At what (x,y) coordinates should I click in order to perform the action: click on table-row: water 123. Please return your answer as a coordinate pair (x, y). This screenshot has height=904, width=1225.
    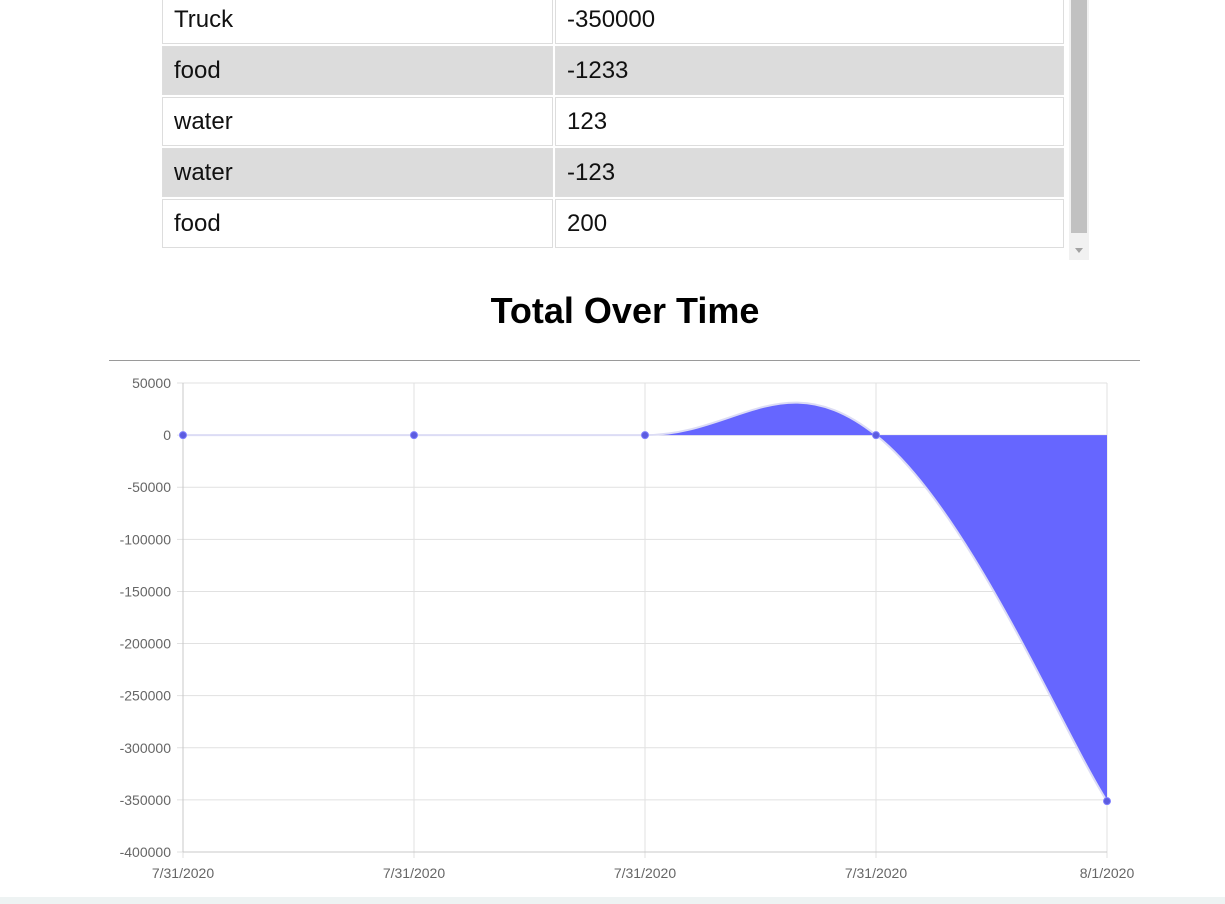
    Looking at the image, I should click on (613, 121).